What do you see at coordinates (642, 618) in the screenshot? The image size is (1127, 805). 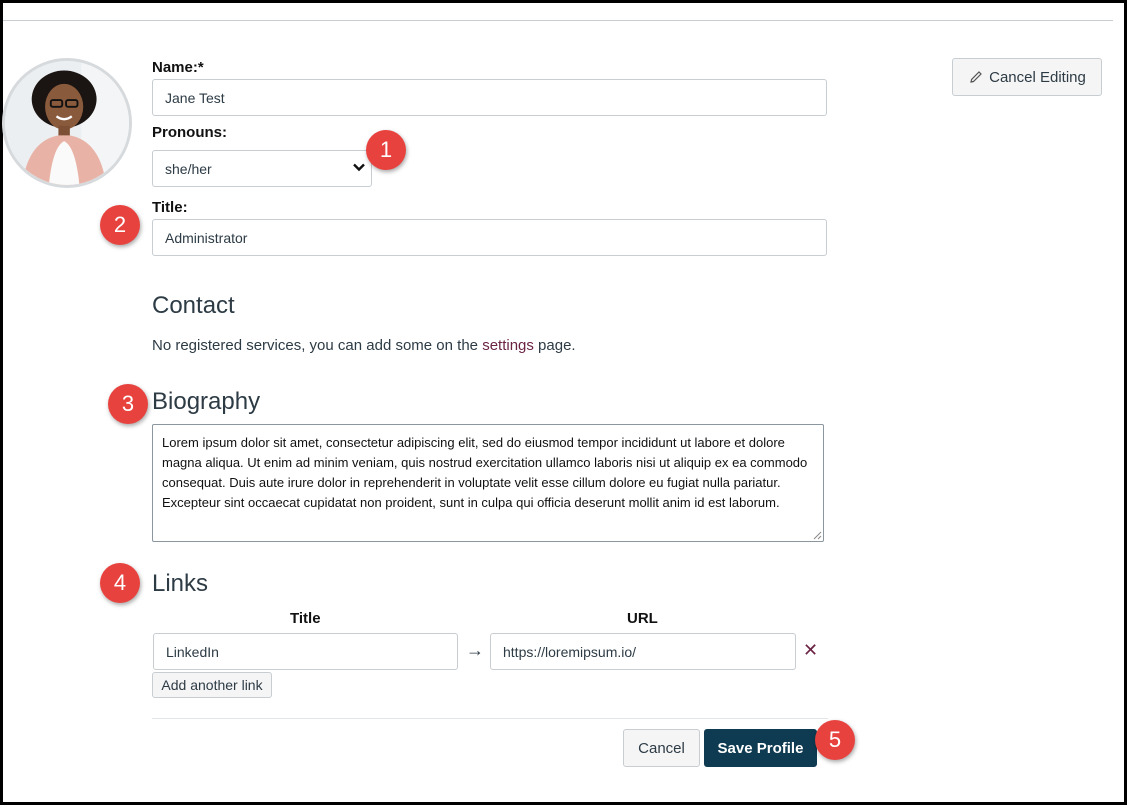 I see `links-url-column-header: URL` at bounding box center [642, 618].